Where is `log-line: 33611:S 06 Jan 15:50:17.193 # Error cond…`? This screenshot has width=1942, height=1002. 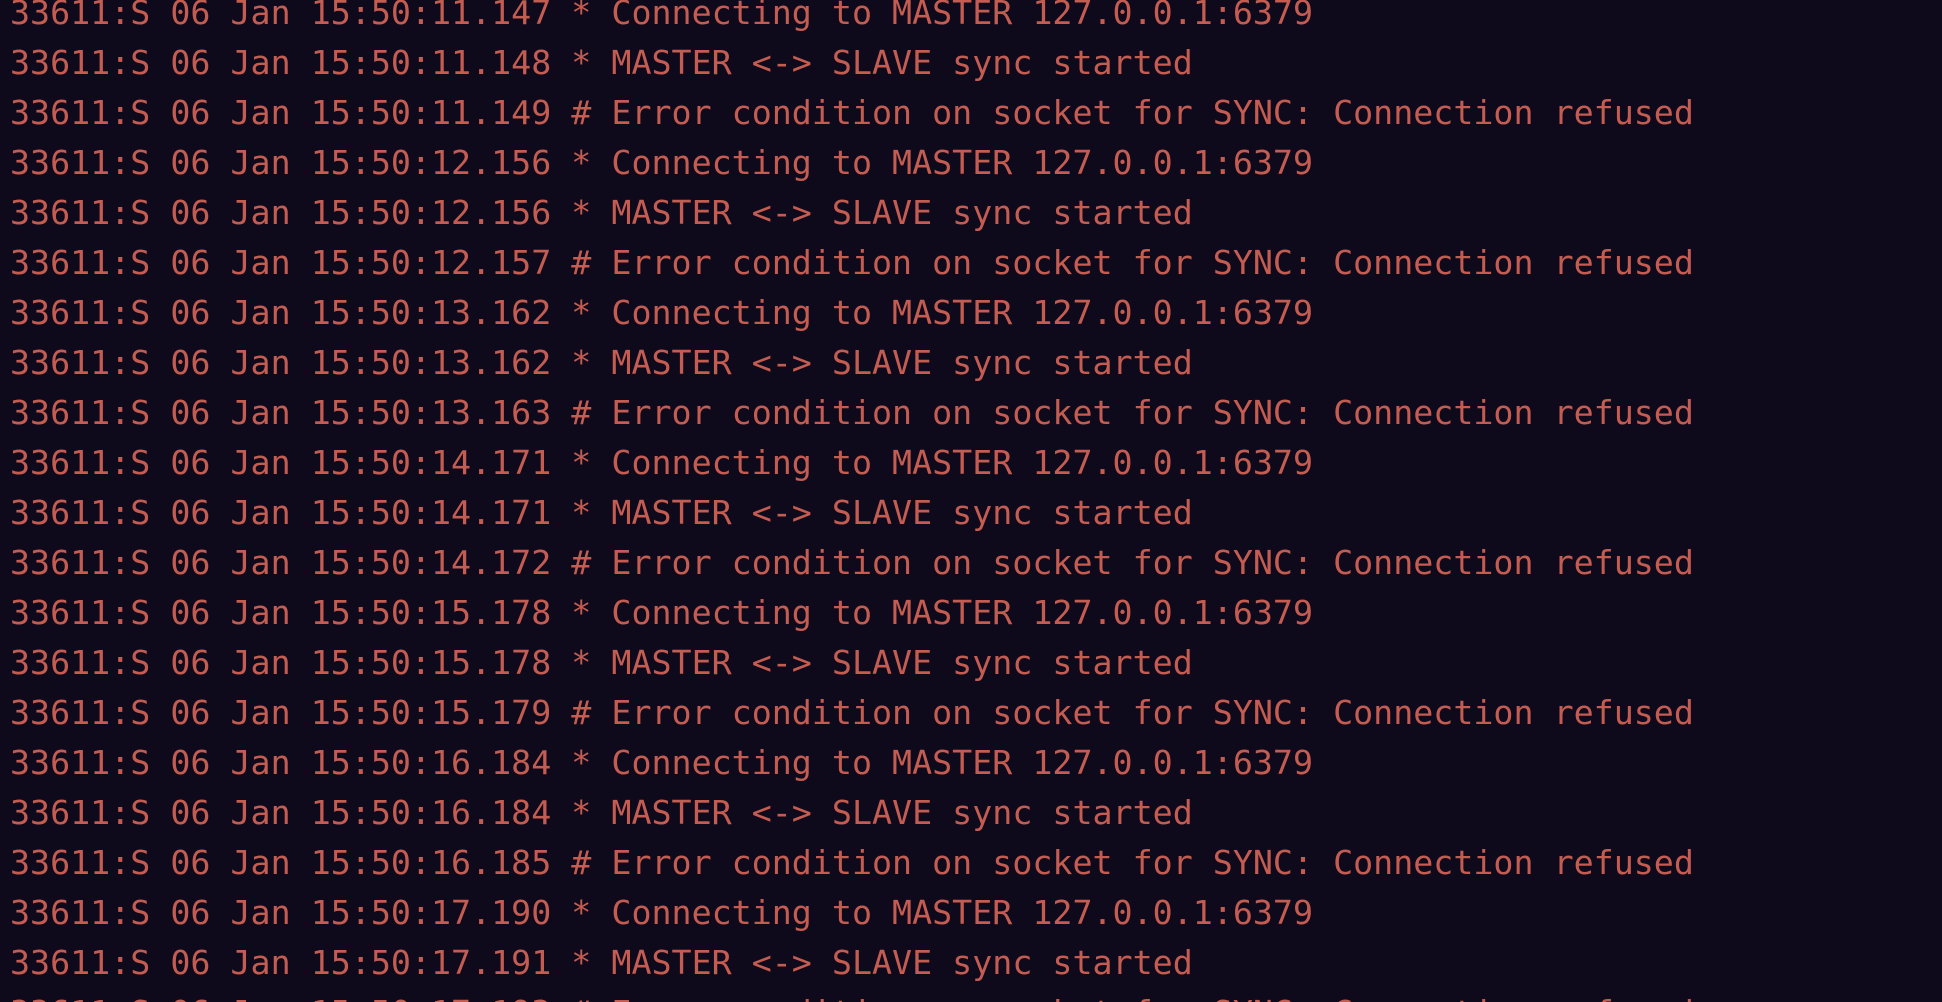
log-line: 33611:S 06 Jan 15:50:17.193 # Error cond… is located at coordinates (852, 995).